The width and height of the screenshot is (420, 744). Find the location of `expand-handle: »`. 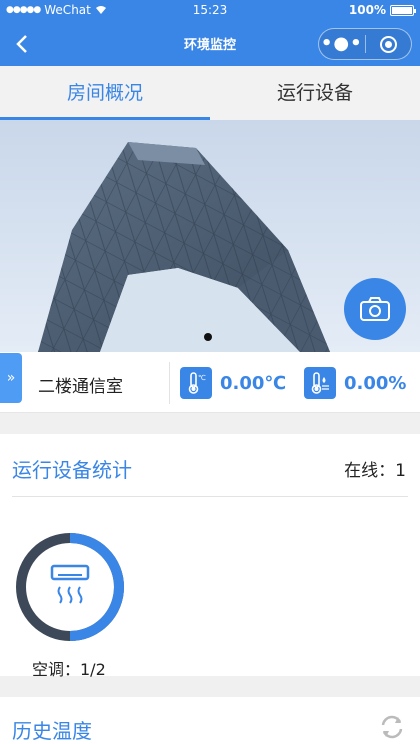

expand-handle: » is located at coordinates (11, 378).